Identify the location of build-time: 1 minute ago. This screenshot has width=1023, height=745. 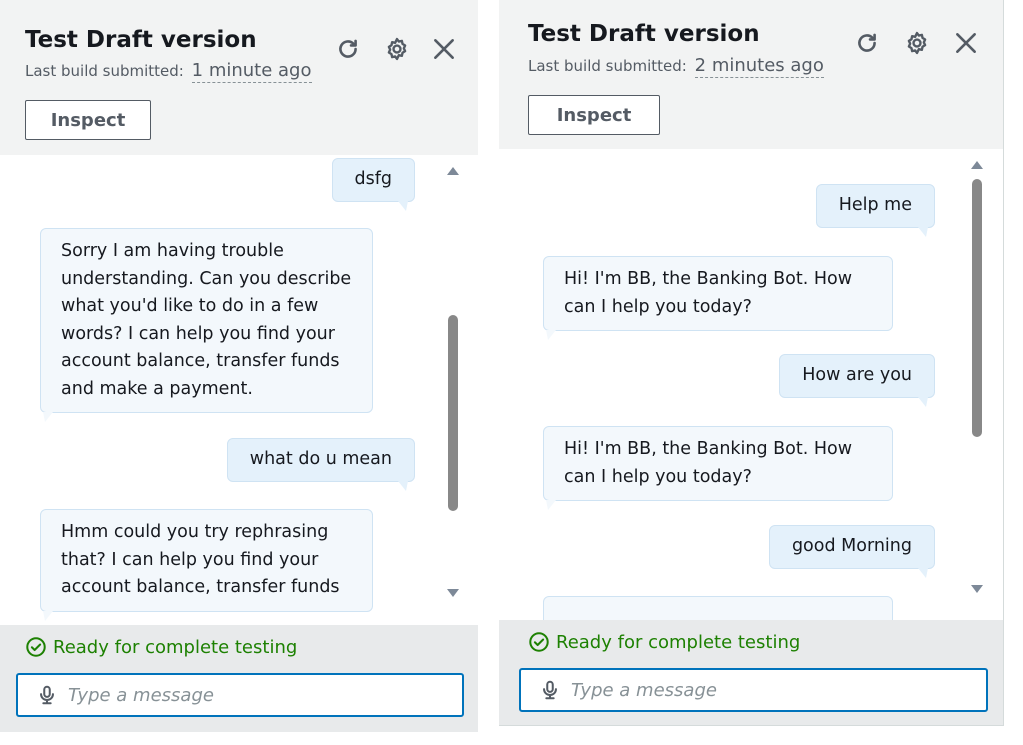
(251, 71).